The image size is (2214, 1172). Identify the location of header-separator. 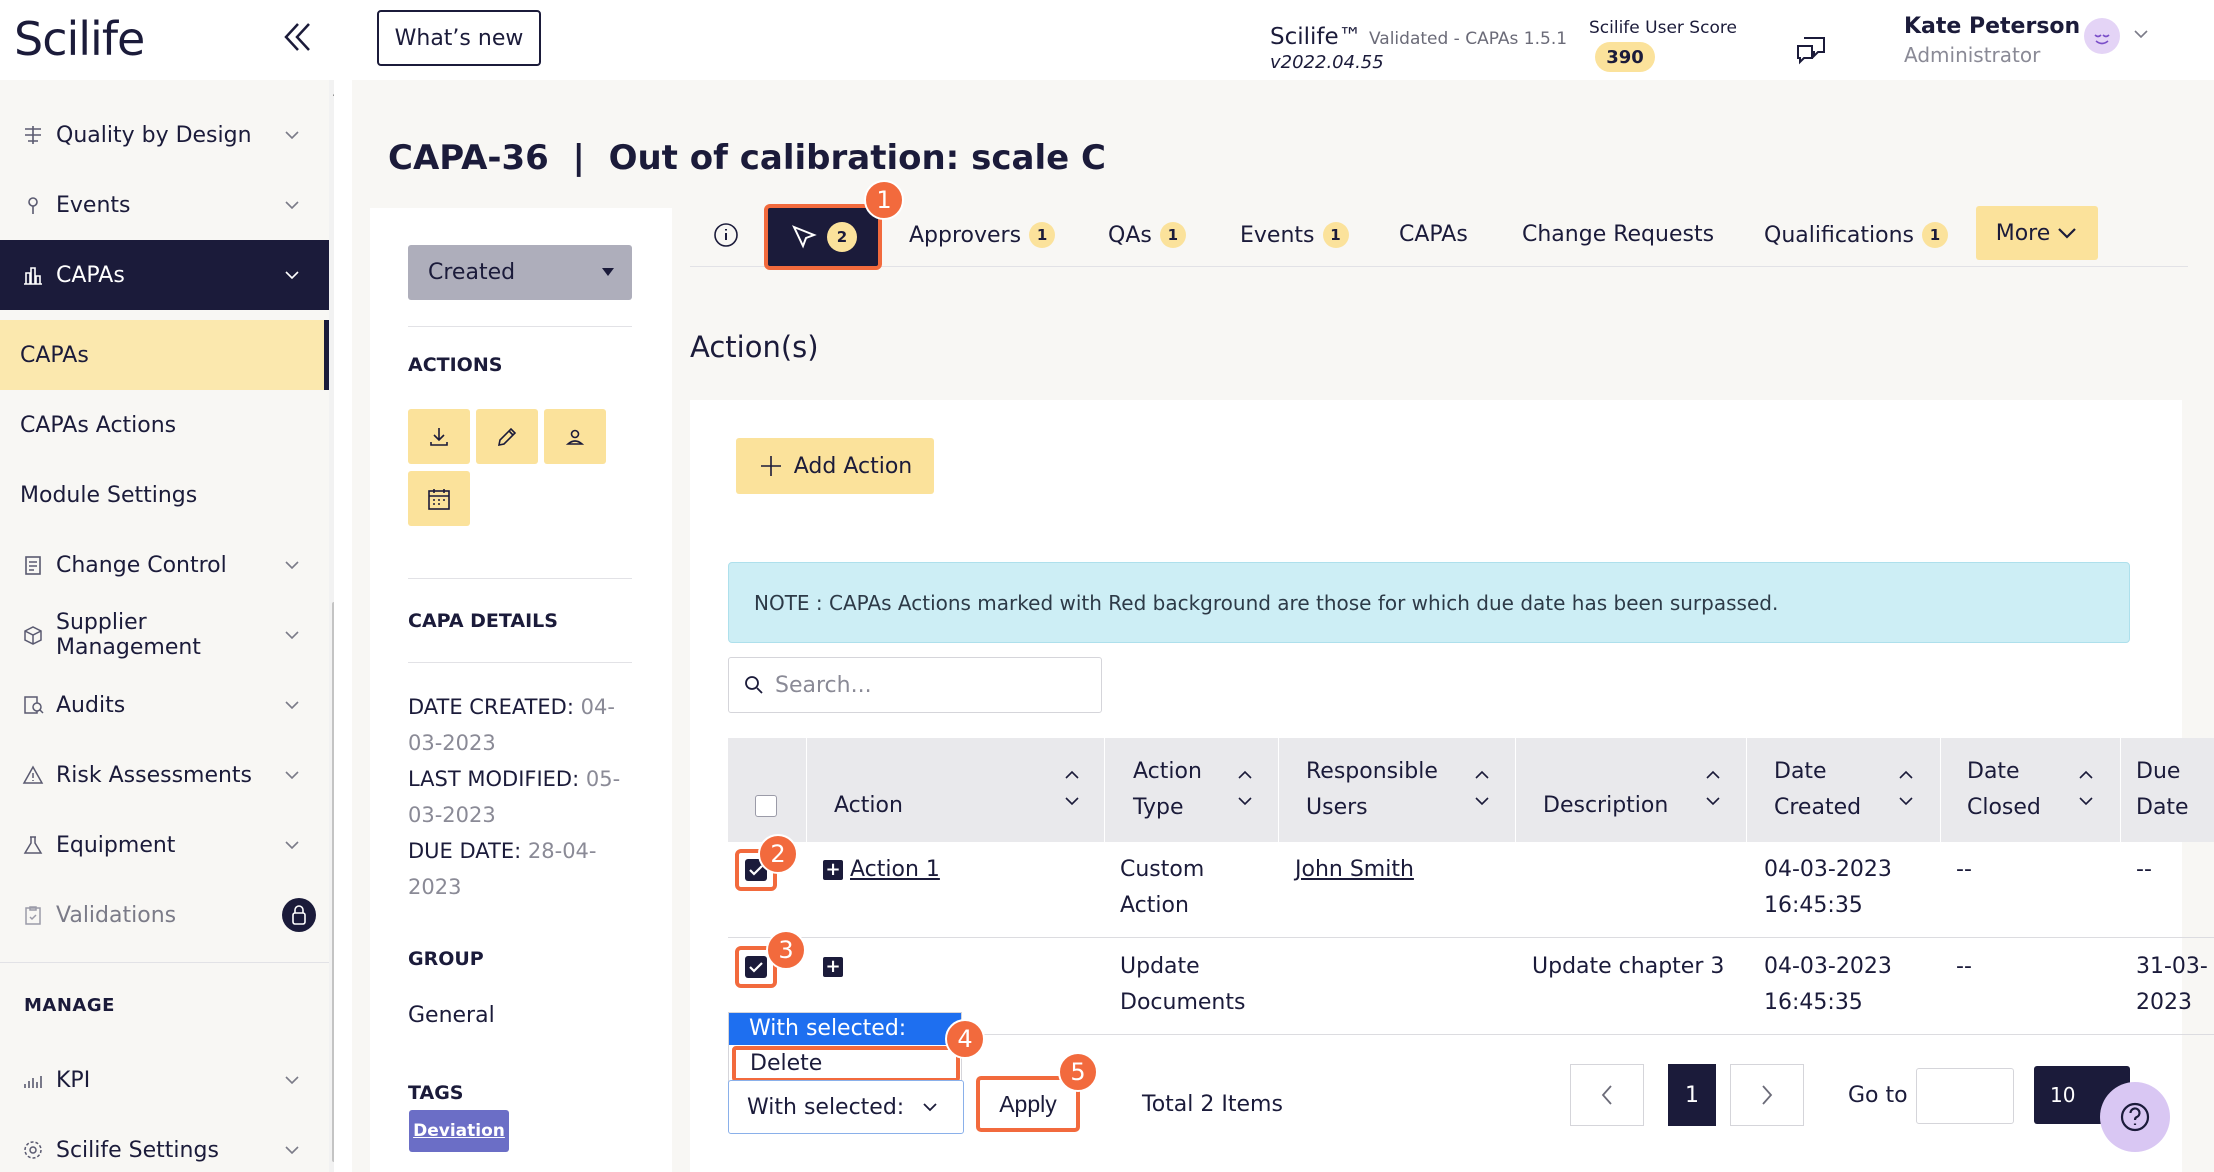
(806, 790).